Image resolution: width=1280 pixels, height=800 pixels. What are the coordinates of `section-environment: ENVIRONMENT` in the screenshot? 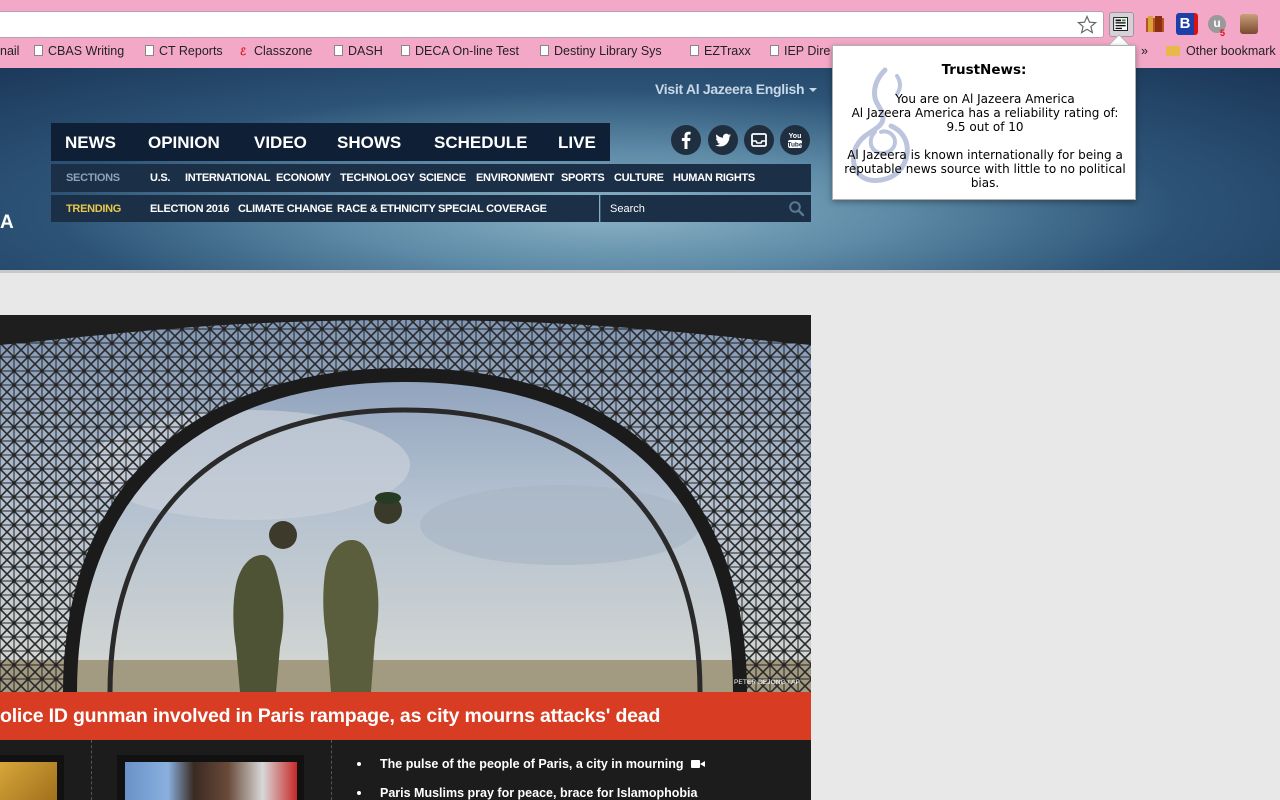 It's located at (515, 178).